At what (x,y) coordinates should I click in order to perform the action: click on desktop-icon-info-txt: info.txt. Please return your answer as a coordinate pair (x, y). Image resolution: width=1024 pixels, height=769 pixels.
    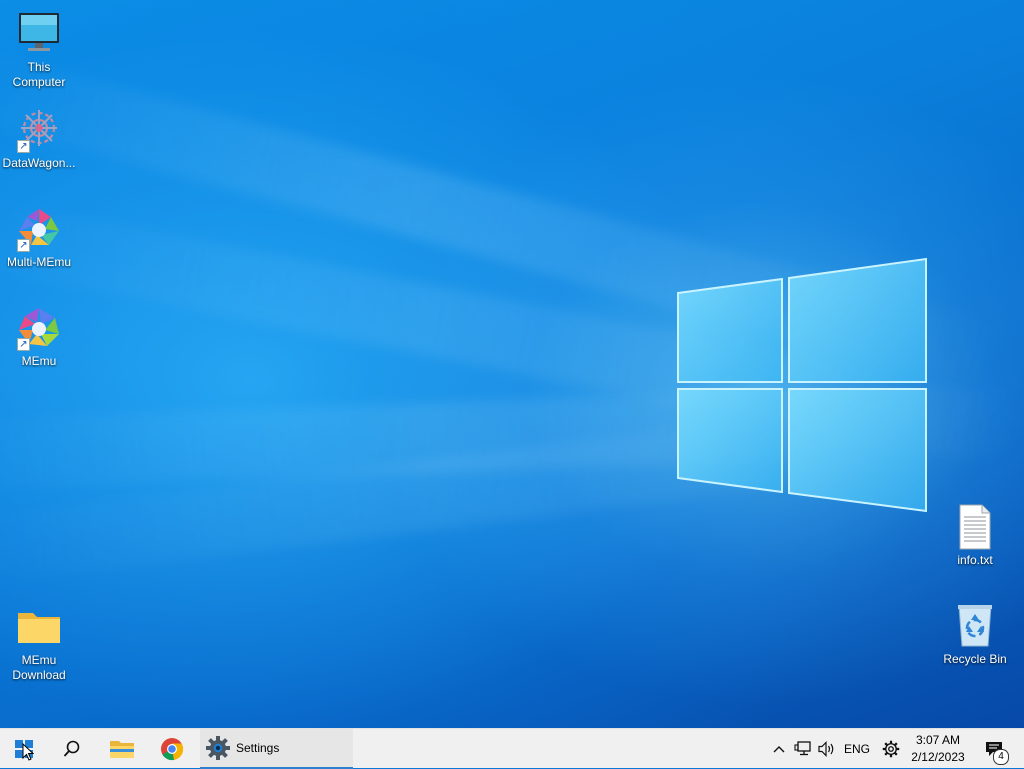
    Looking at the image, I should click on (975, 535).